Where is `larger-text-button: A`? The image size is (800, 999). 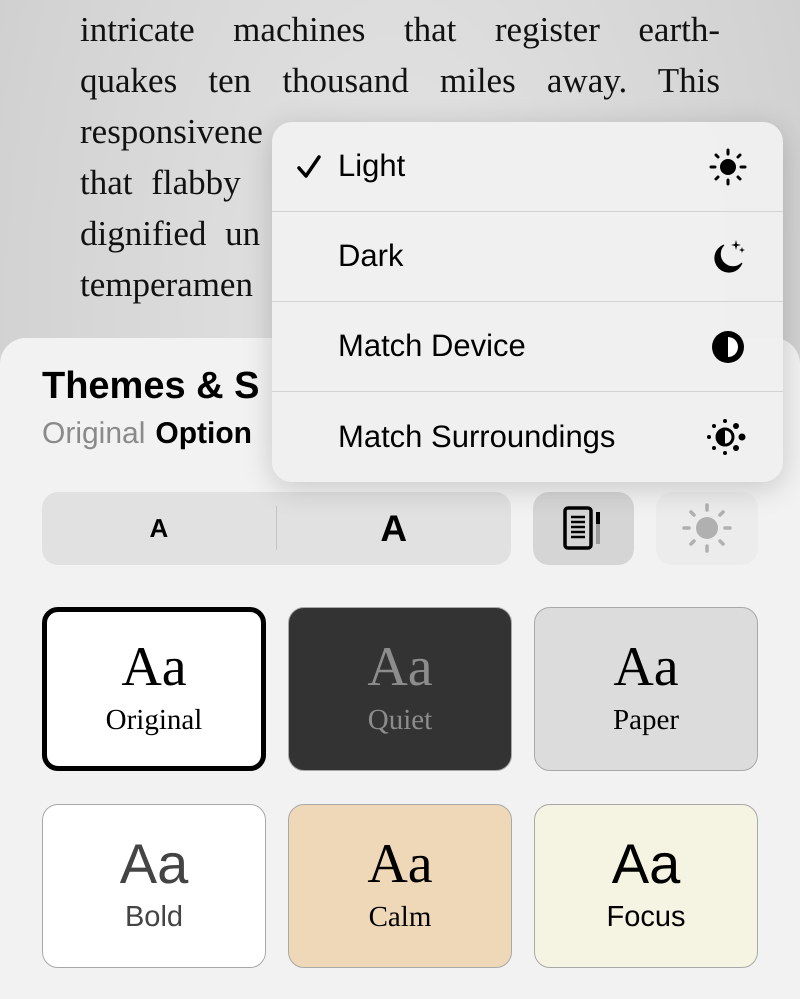
larger-text-button: A is located at coordinates (393, 528).